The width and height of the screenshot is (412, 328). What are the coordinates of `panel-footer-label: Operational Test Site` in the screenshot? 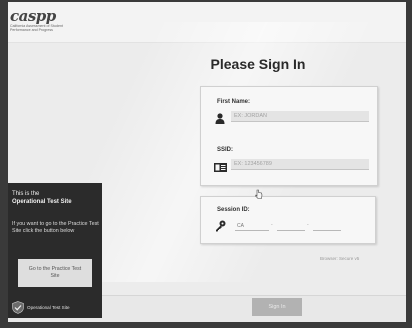 It's located at (48, 307).